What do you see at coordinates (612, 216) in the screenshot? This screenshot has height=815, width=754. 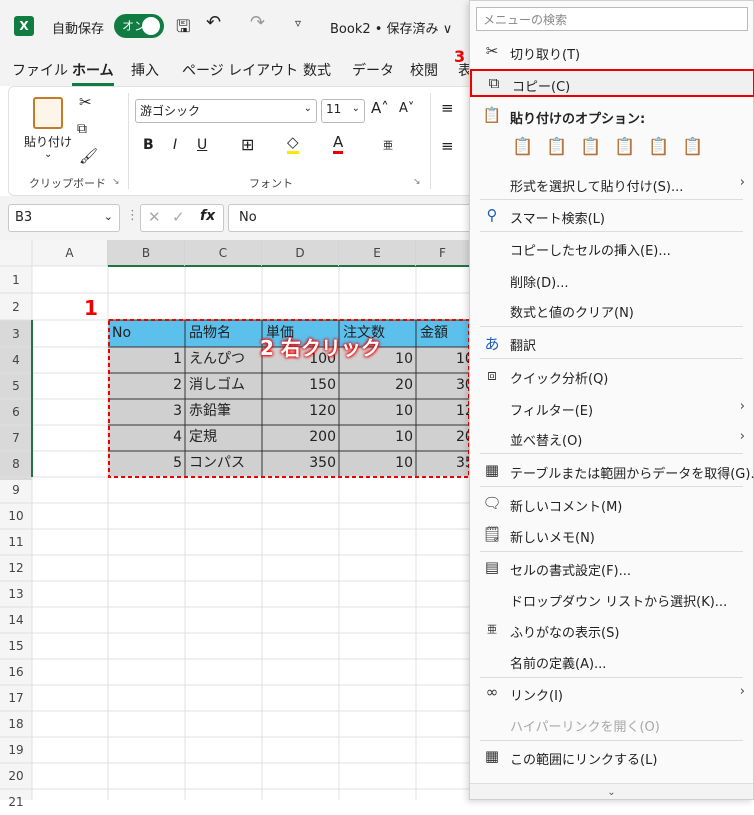 I see `menu-item-smart-lookup: ⚲ スマート検索(L)` at bounding box center [612, 216].